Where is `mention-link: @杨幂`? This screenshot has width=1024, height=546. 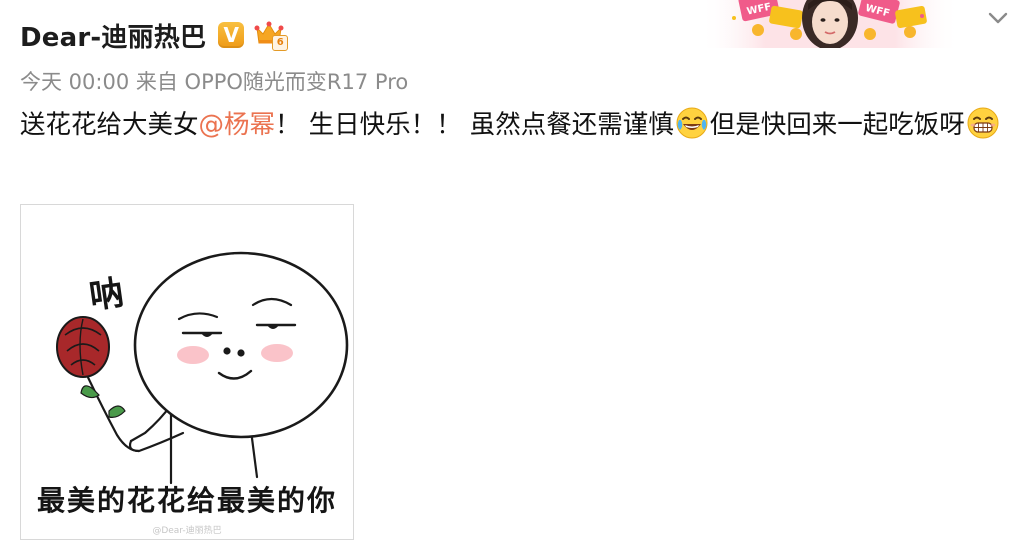 mention-link: @杨幂 is located at coordinates (237, 125).